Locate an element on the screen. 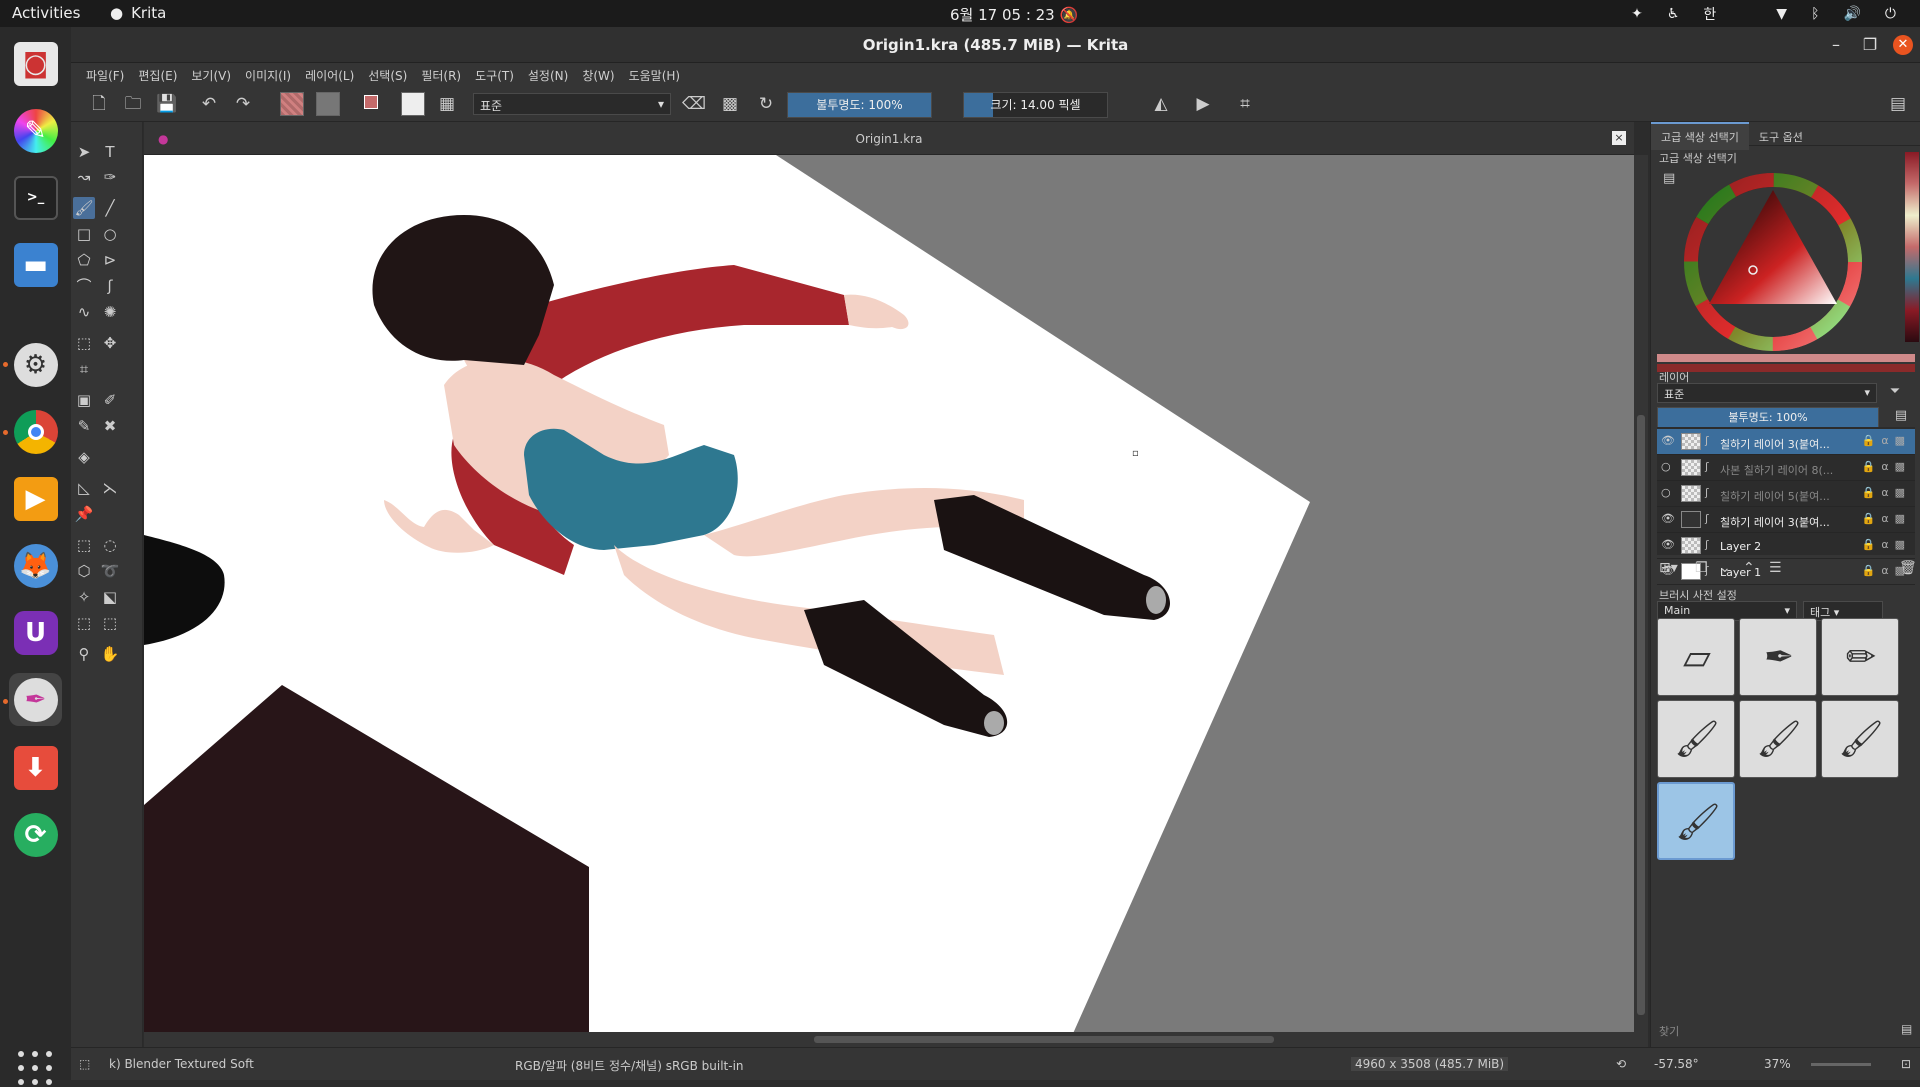 The image size is (1920, 1087). tab-advanced-color-selector: 고급 색상 선택기 is located at coordinates (1700, 136).